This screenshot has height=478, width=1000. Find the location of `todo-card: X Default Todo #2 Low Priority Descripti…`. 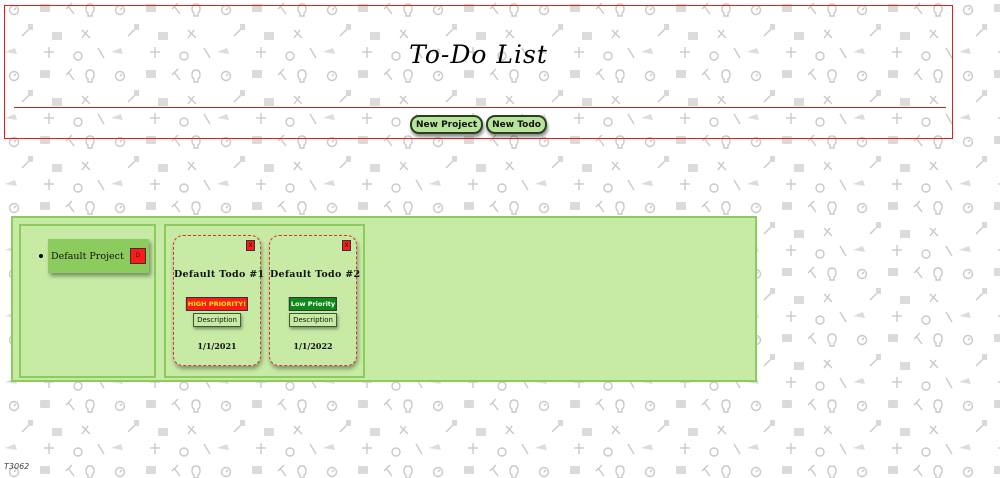

todo-card: X Default Todo #2 Low Priority Descripti… is located at coordinates (315, 300).